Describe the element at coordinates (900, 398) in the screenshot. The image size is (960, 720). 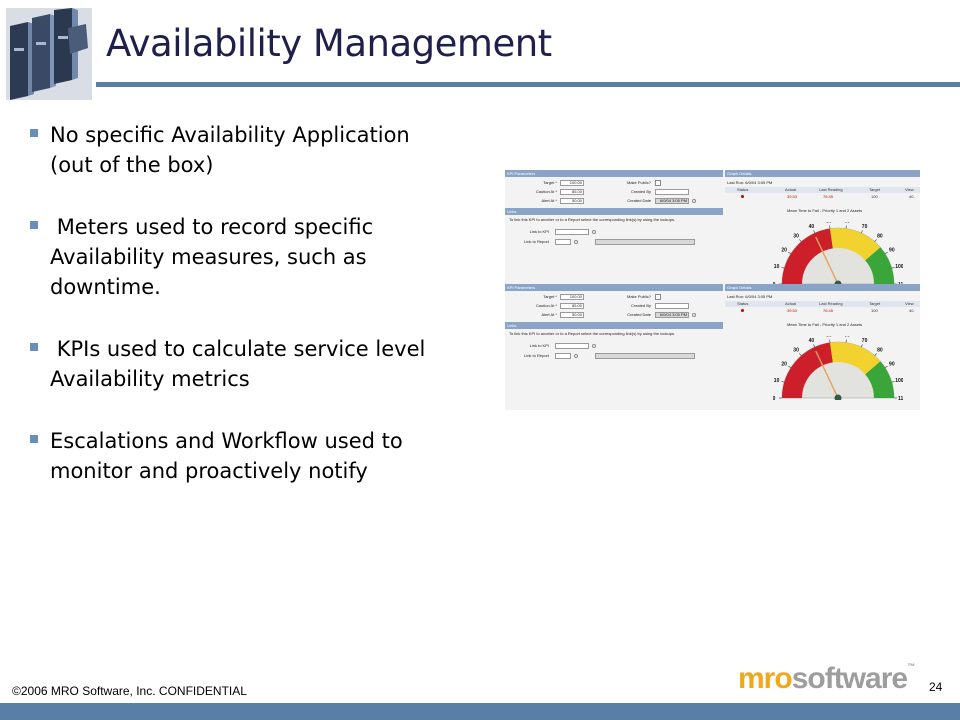
I see `gauge-tick-label: 110` at that location.